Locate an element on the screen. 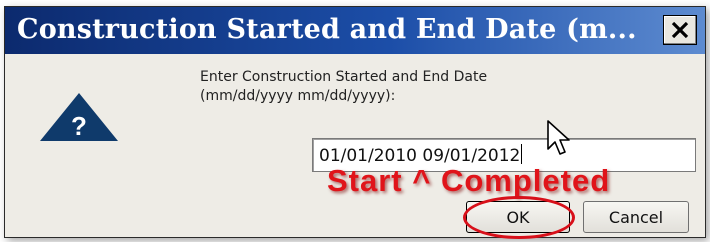  close-button is located at coordinates (680, 30).